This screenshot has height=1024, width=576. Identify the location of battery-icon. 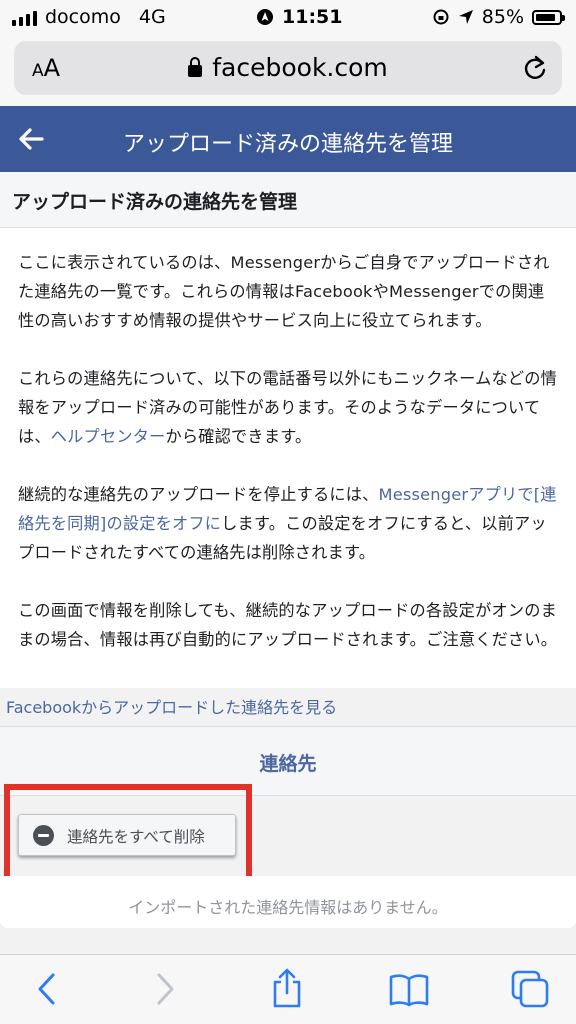
(548, 17).